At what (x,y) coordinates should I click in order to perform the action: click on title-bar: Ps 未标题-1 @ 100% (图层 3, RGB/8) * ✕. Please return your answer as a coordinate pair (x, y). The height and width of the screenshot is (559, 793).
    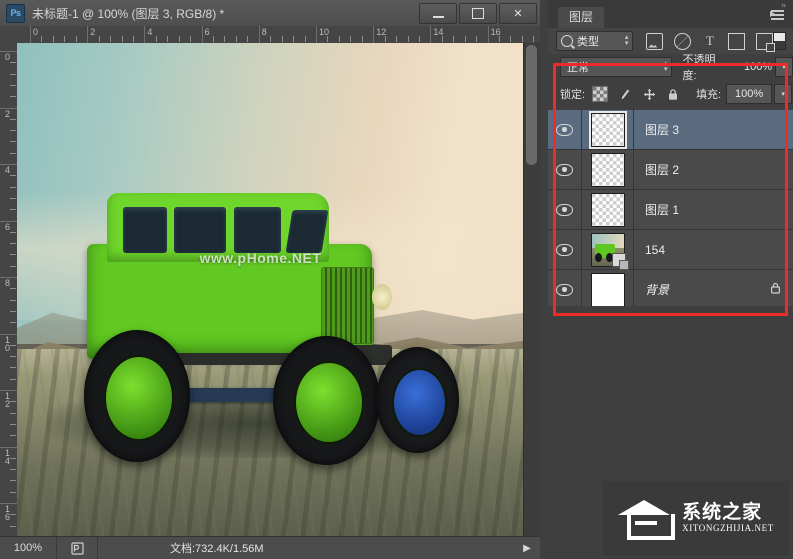
    Looking at the image, I should click on (270, 13).